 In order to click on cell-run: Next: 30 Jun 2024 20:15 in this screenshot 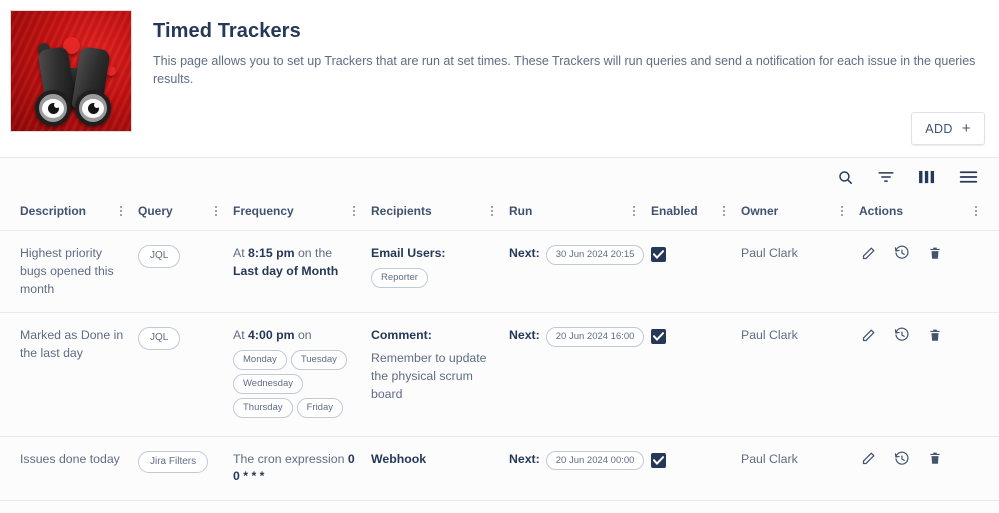, I will do `click(580, 272)`.